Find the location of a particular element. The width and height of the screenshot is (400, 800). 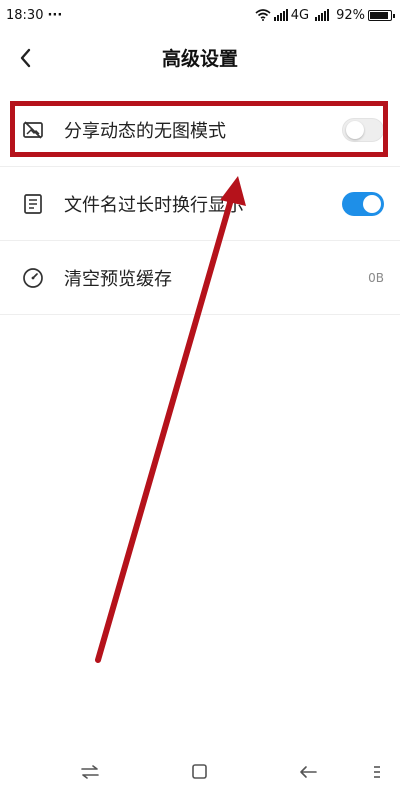

home-square-icon is located at coordinates (200, 772).